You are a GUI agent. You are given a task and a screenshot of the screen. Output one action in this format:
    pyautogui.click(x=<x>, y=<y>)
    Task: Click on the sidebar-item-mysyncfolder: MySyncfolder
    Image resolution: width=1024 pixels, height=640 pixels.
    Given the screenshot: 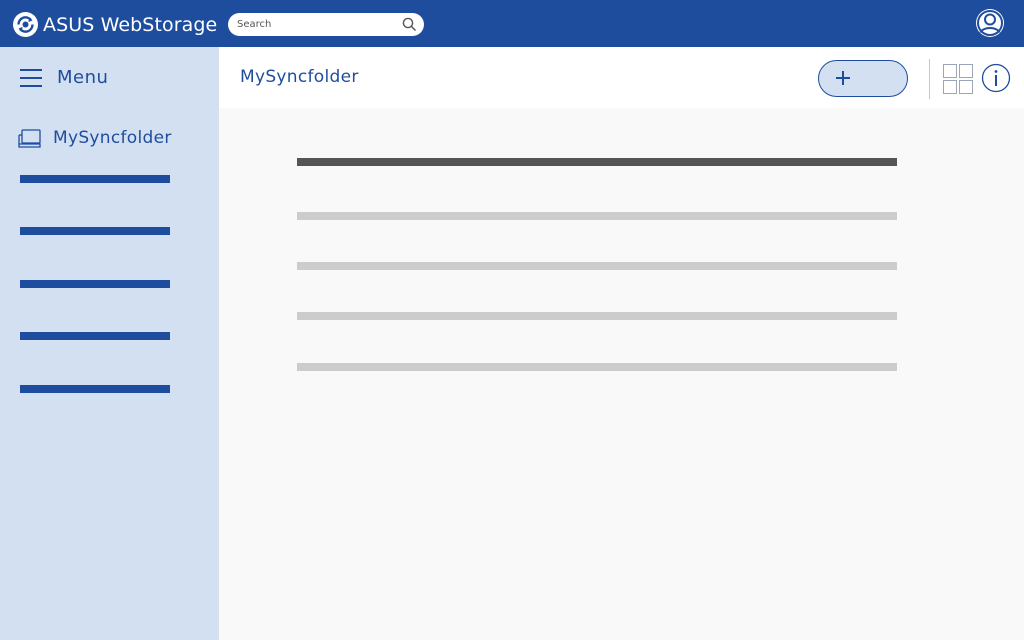 What is the action you would take?
    pyautogui.click(x=95, y=138)
    